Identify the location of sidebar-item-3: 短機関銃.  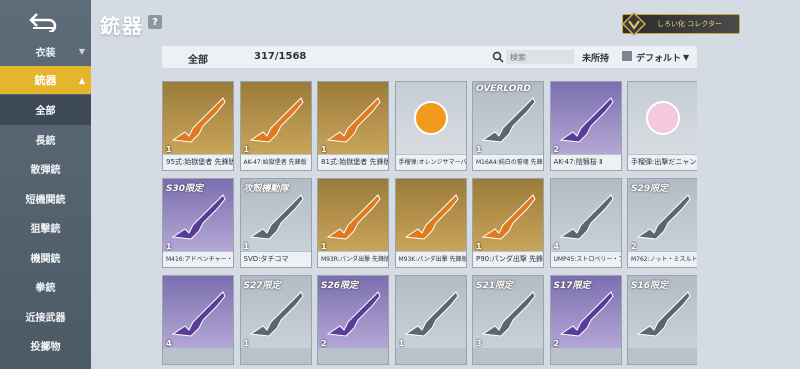
(45, 199).